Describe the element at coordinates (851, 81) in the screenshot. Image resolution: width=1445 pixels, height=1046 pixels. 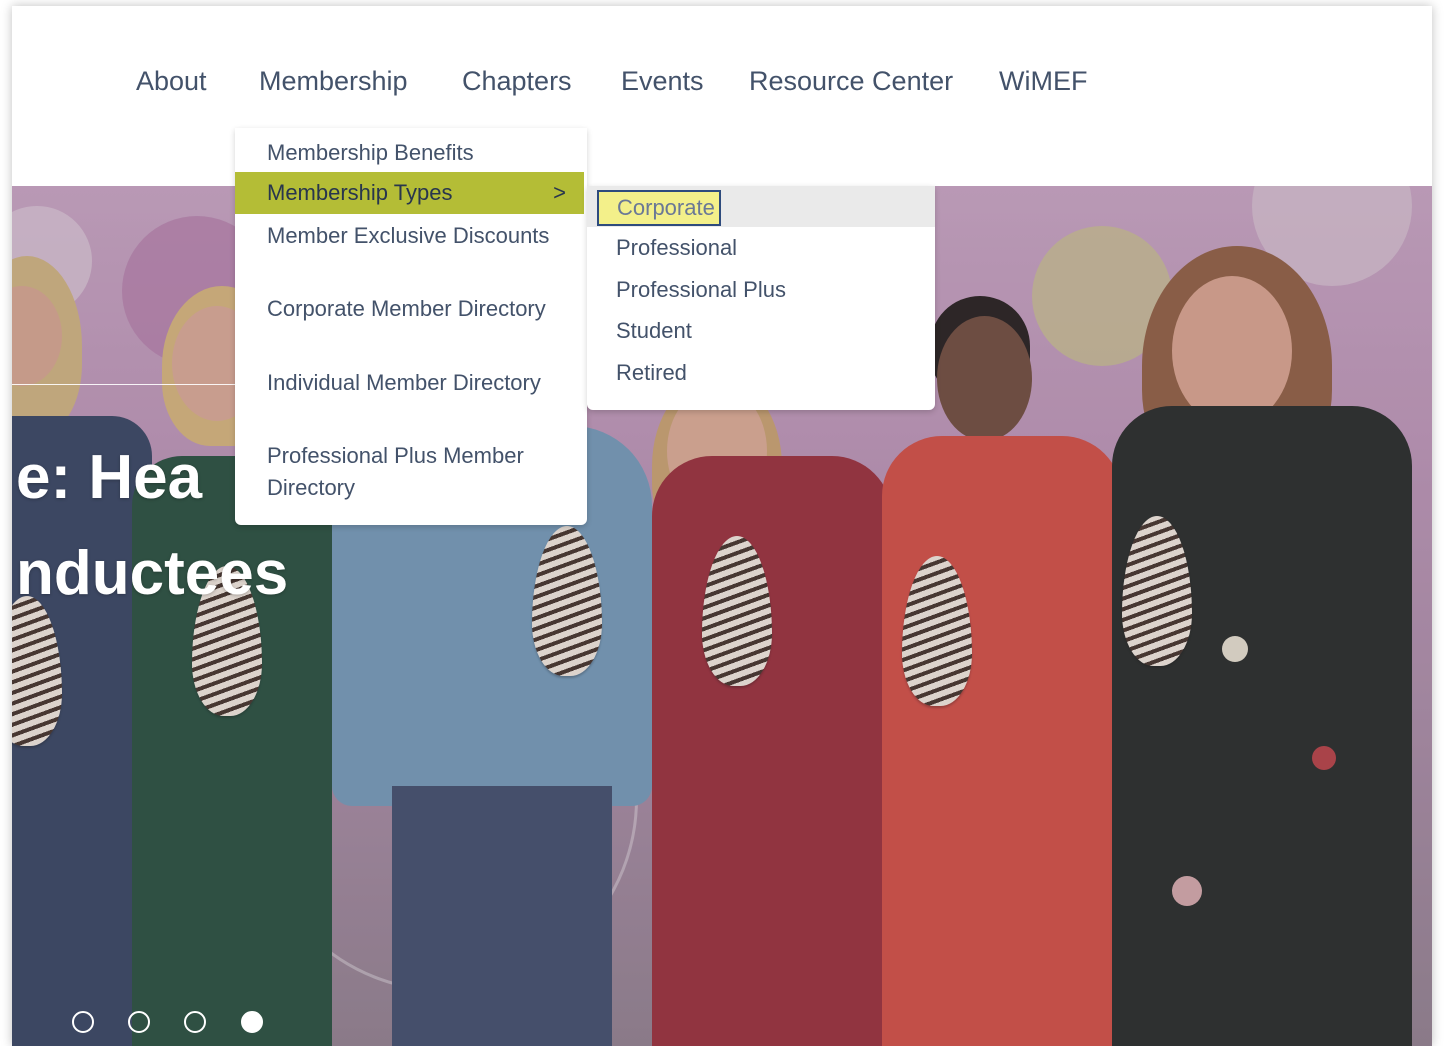
I see `nav-resource-center: Resource Center` at that location.